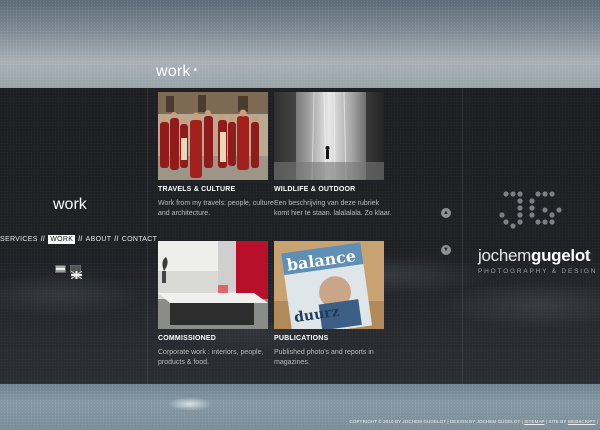 The image size is (600, 430). I want to click on card-title: PUBLICATIONS, so click(329, 338).